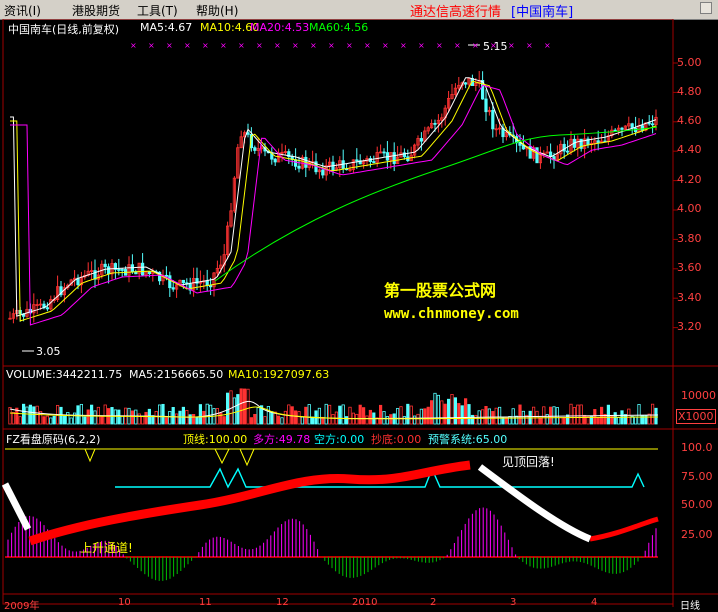 The width and height of the screenshot is (718, 612). I want to click on time-label: 12, so click(282, 602).